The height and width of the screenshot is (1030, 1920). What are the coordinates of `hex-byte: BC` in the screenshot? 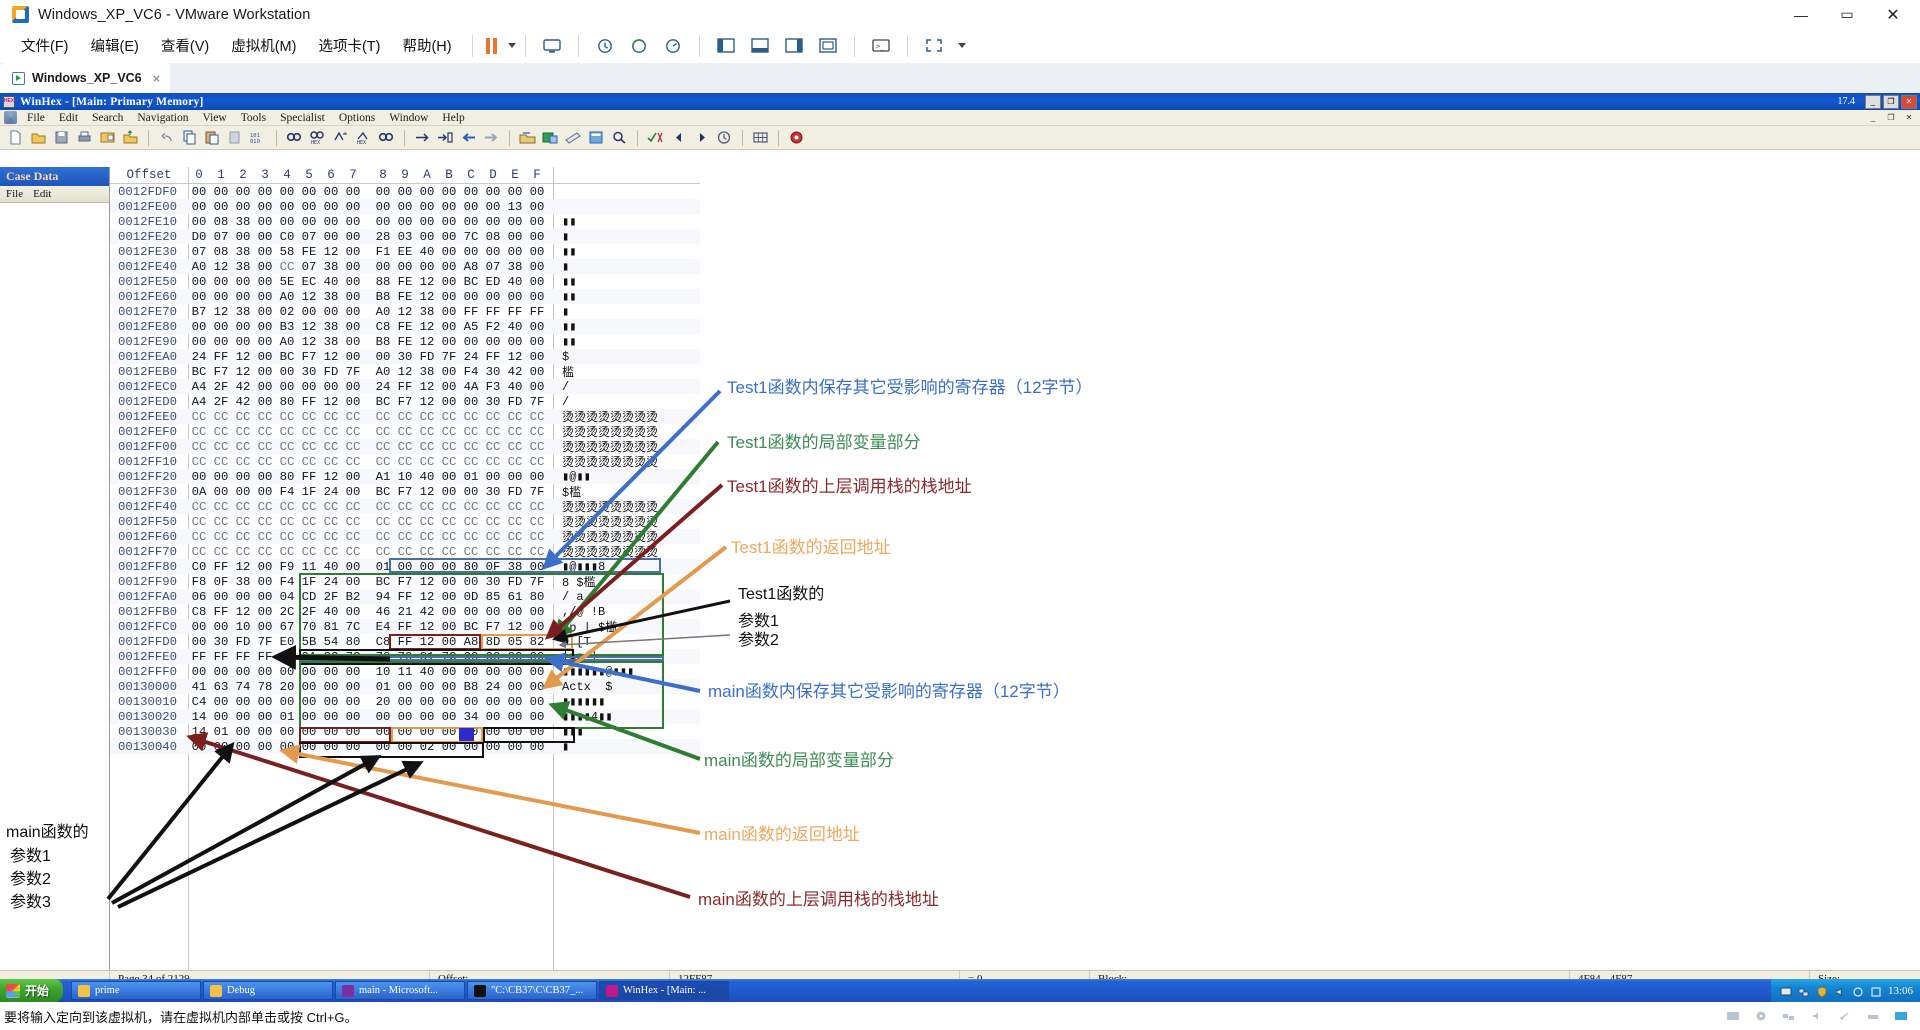 It's located at (471, 627).